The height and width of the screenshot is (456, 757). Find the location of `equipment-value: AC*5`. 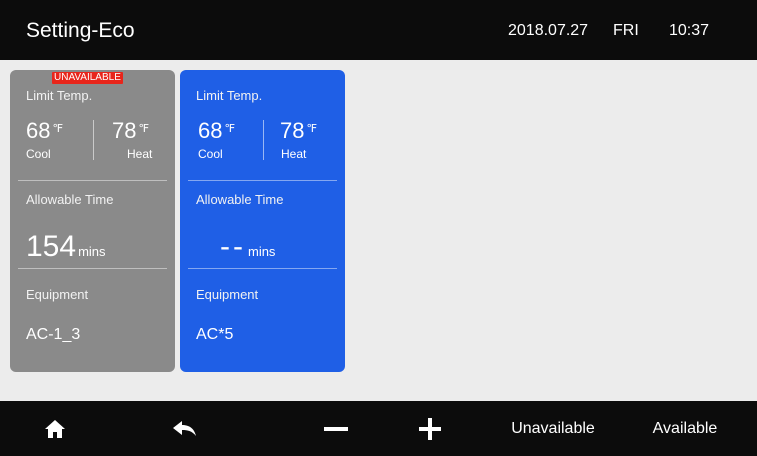

equipment-value: AC*5 is located at coordinates (215, 334).